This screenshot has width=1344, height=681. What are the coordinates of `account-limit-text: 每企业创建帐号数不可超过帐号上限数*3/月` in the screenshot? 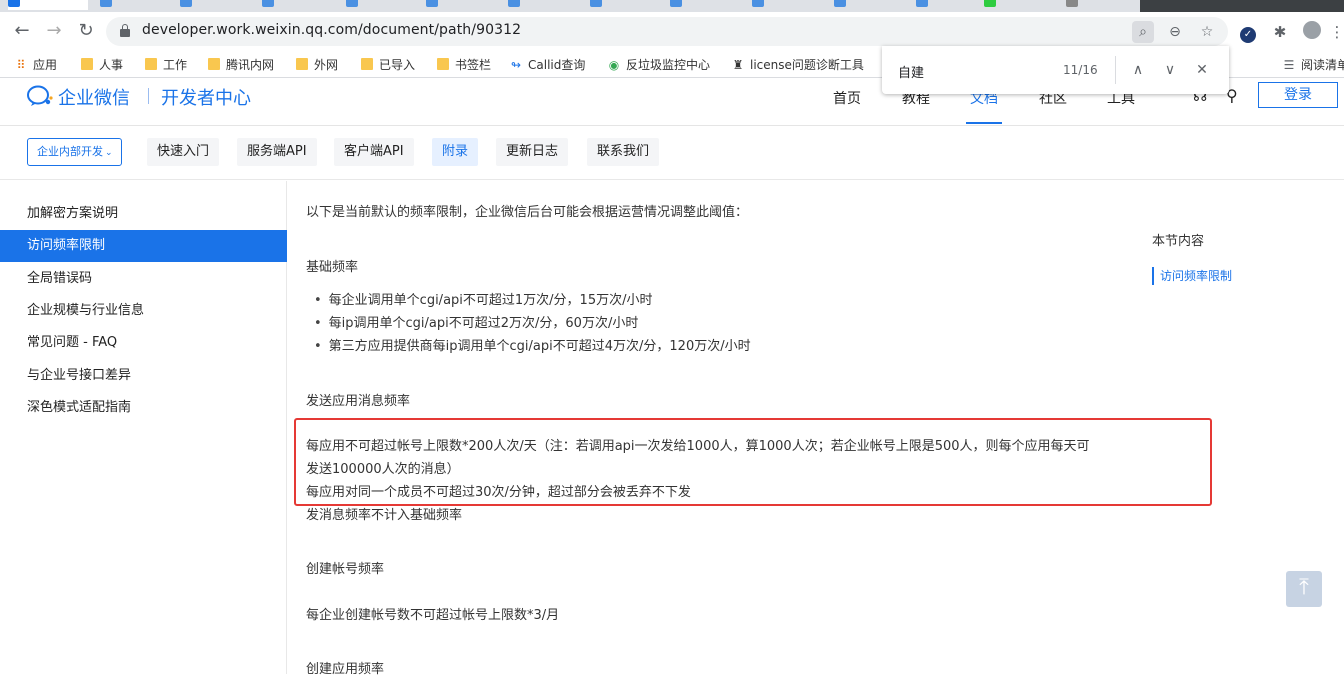 It's located at (433, 615).